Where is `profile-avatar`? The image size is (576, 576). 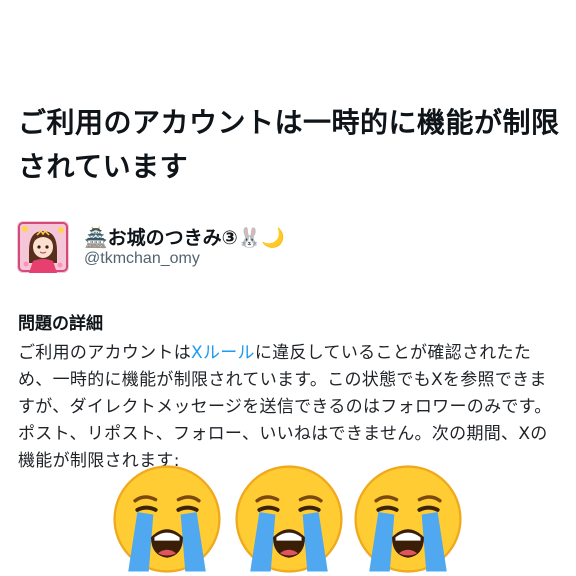
profile-avatar is located at coordinates (43, 247).